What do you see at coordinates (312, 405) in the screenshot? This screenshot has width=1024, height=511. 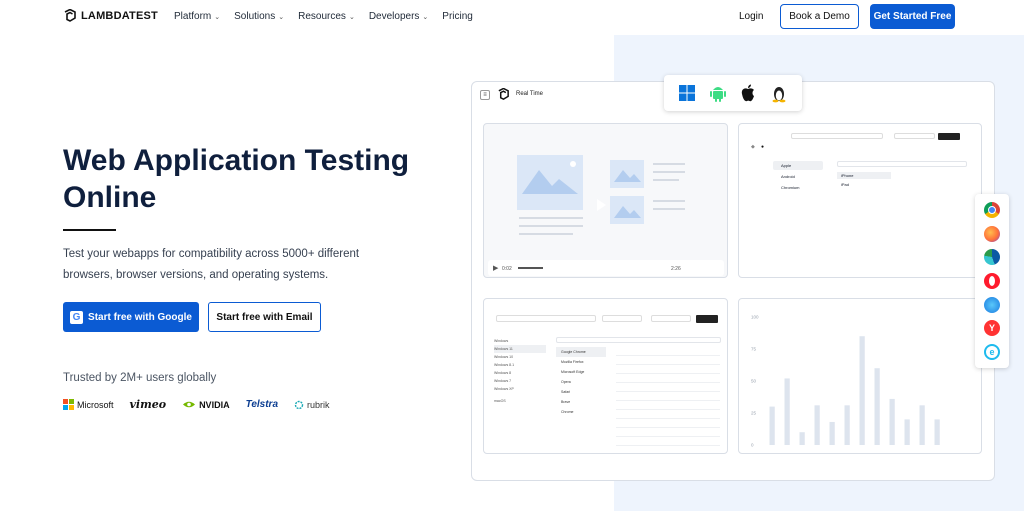 I see `rubrik-logo: rubrik` at bounding box center [312, 405].